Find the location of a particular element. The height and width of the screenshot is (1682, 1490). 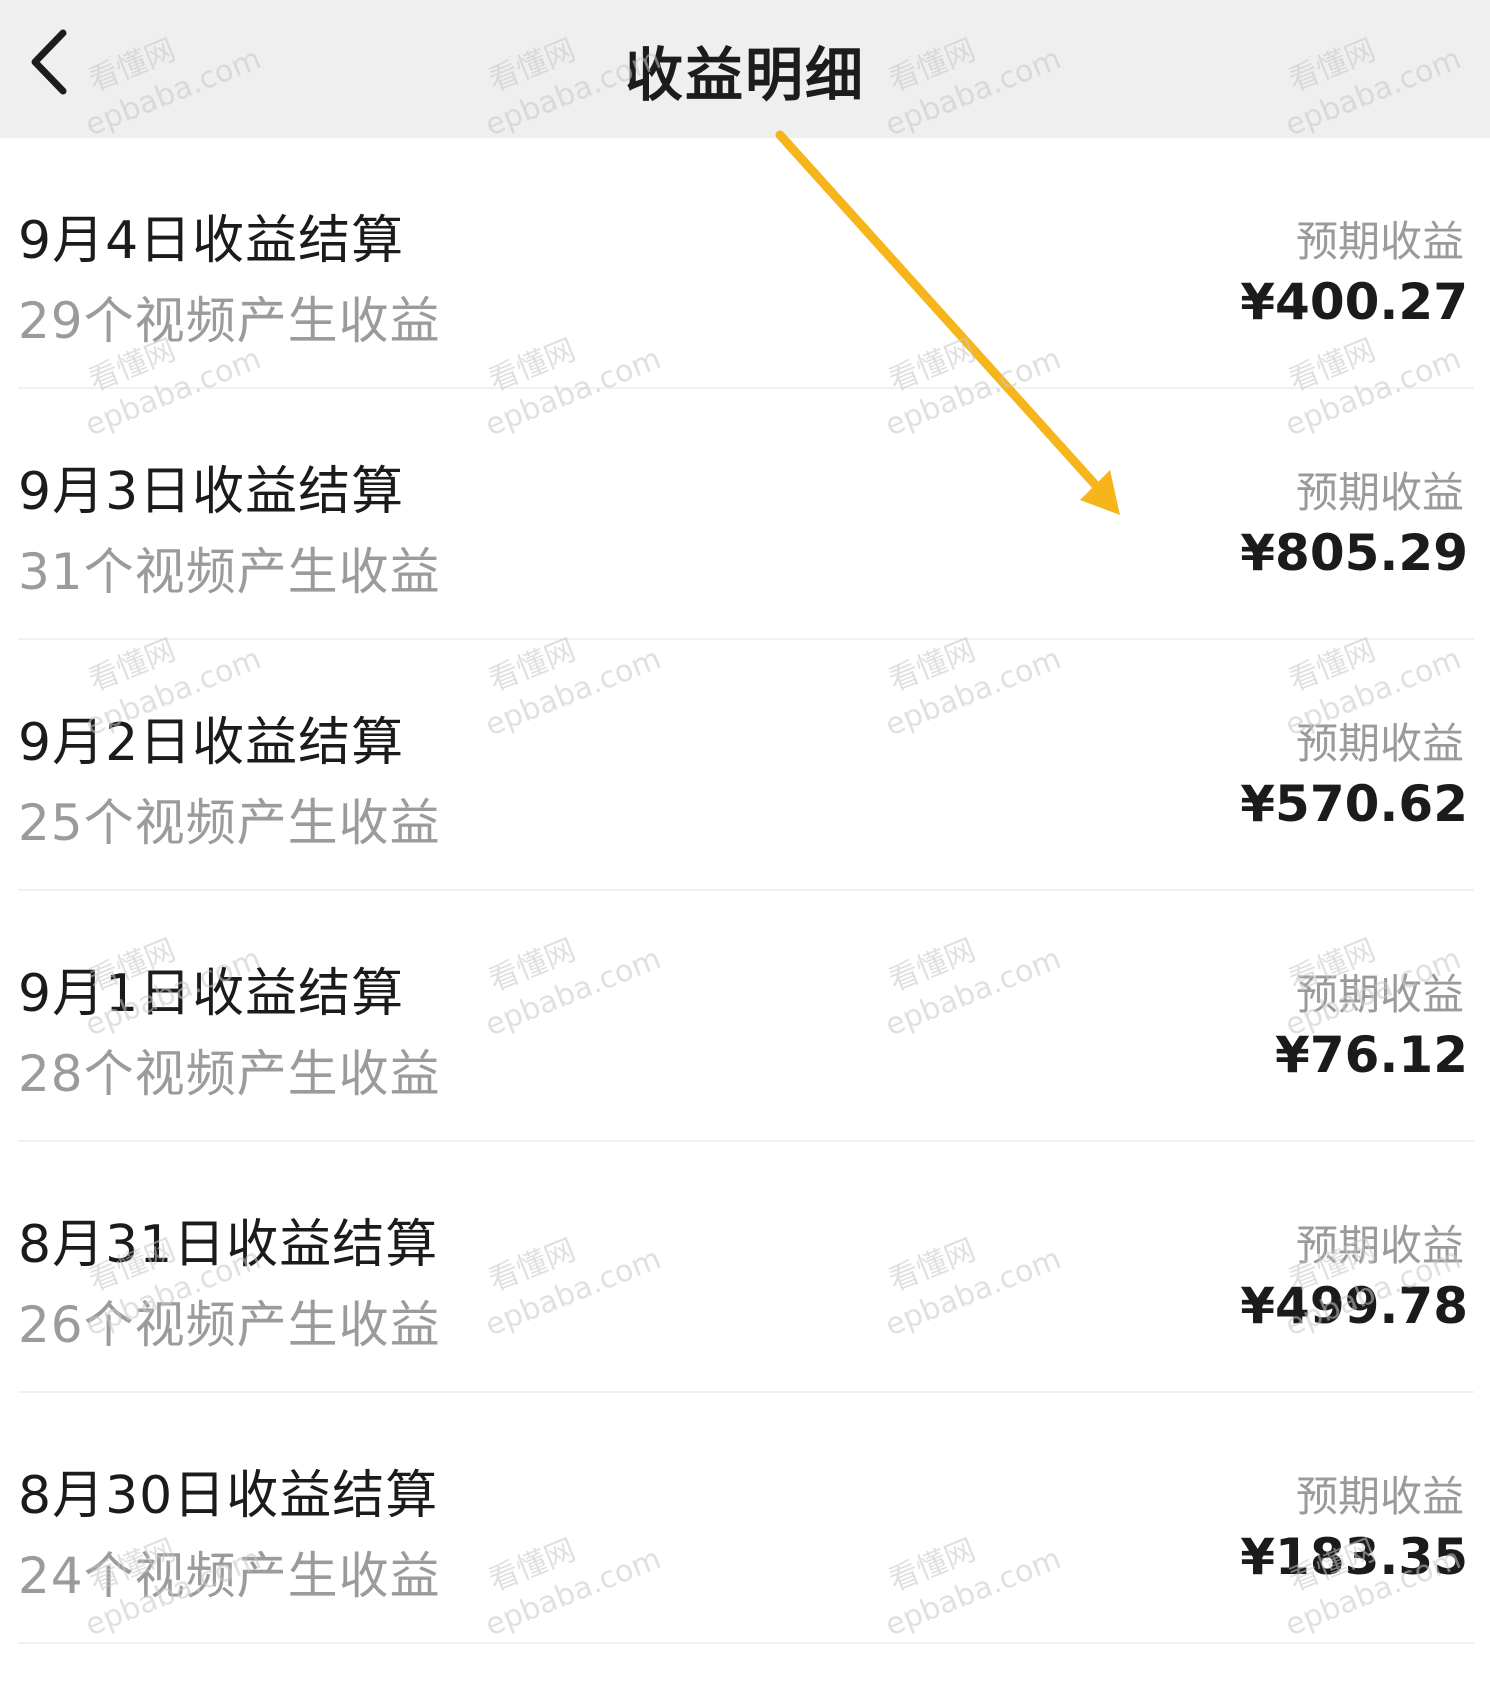

settlement-title: 9月1日收益结算 is located at coordinates (211, 994).